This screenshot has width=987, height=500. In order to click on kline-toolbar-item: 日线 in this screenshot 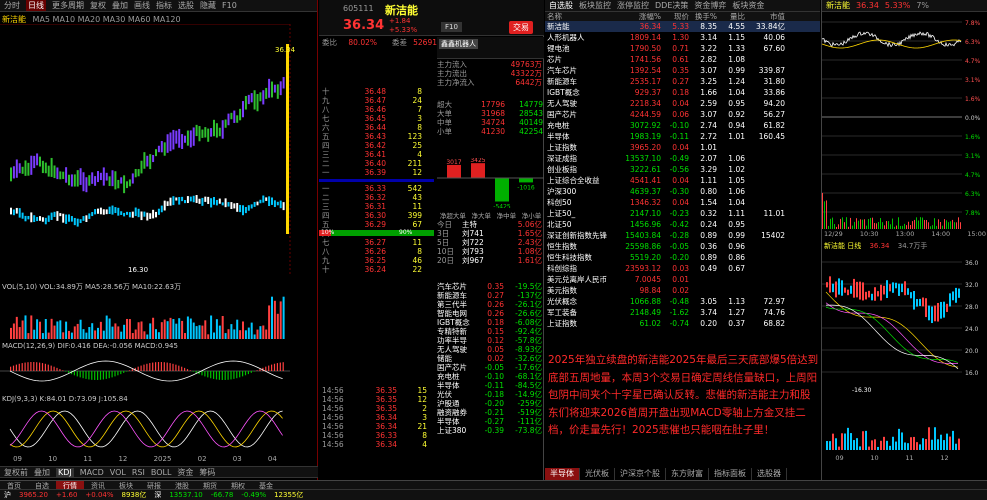, I will do `click(36, 5)`.